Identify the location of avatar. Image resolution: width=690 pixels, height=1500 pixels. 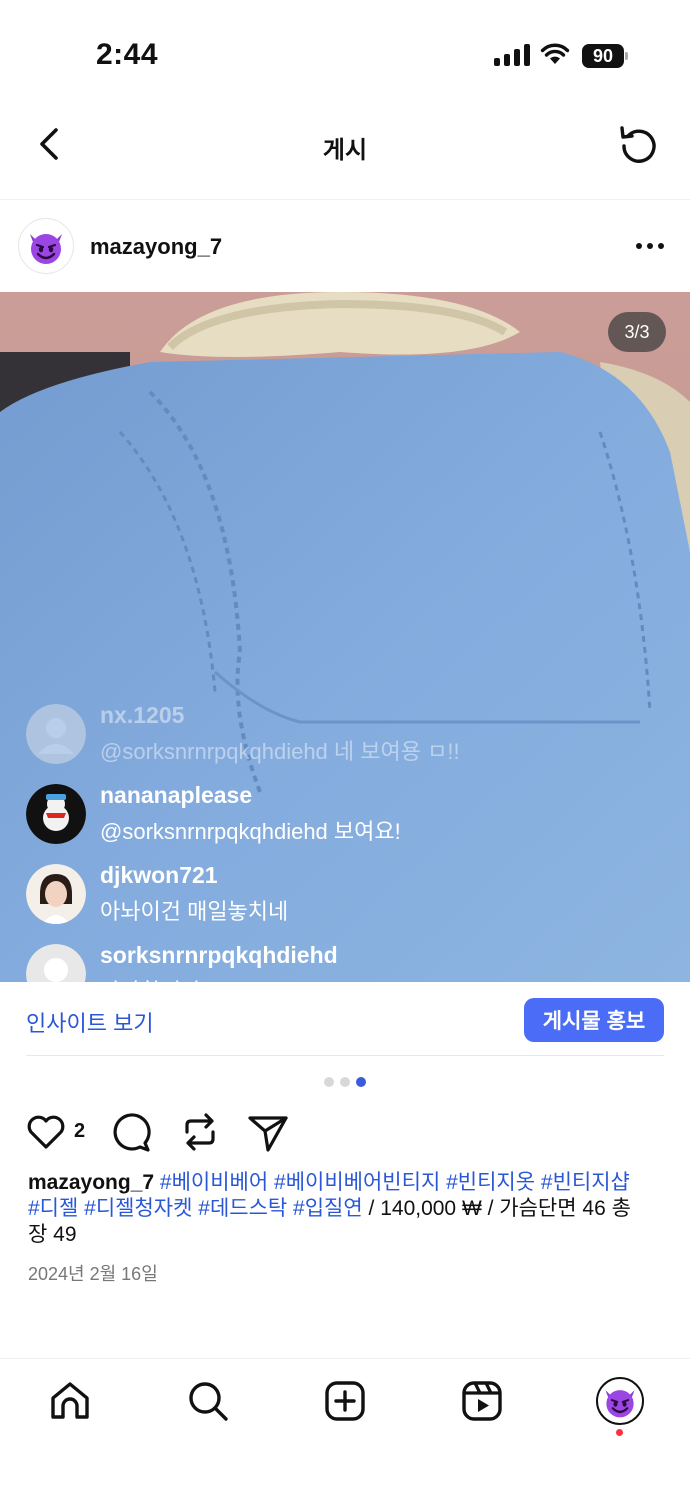
(46, 246).